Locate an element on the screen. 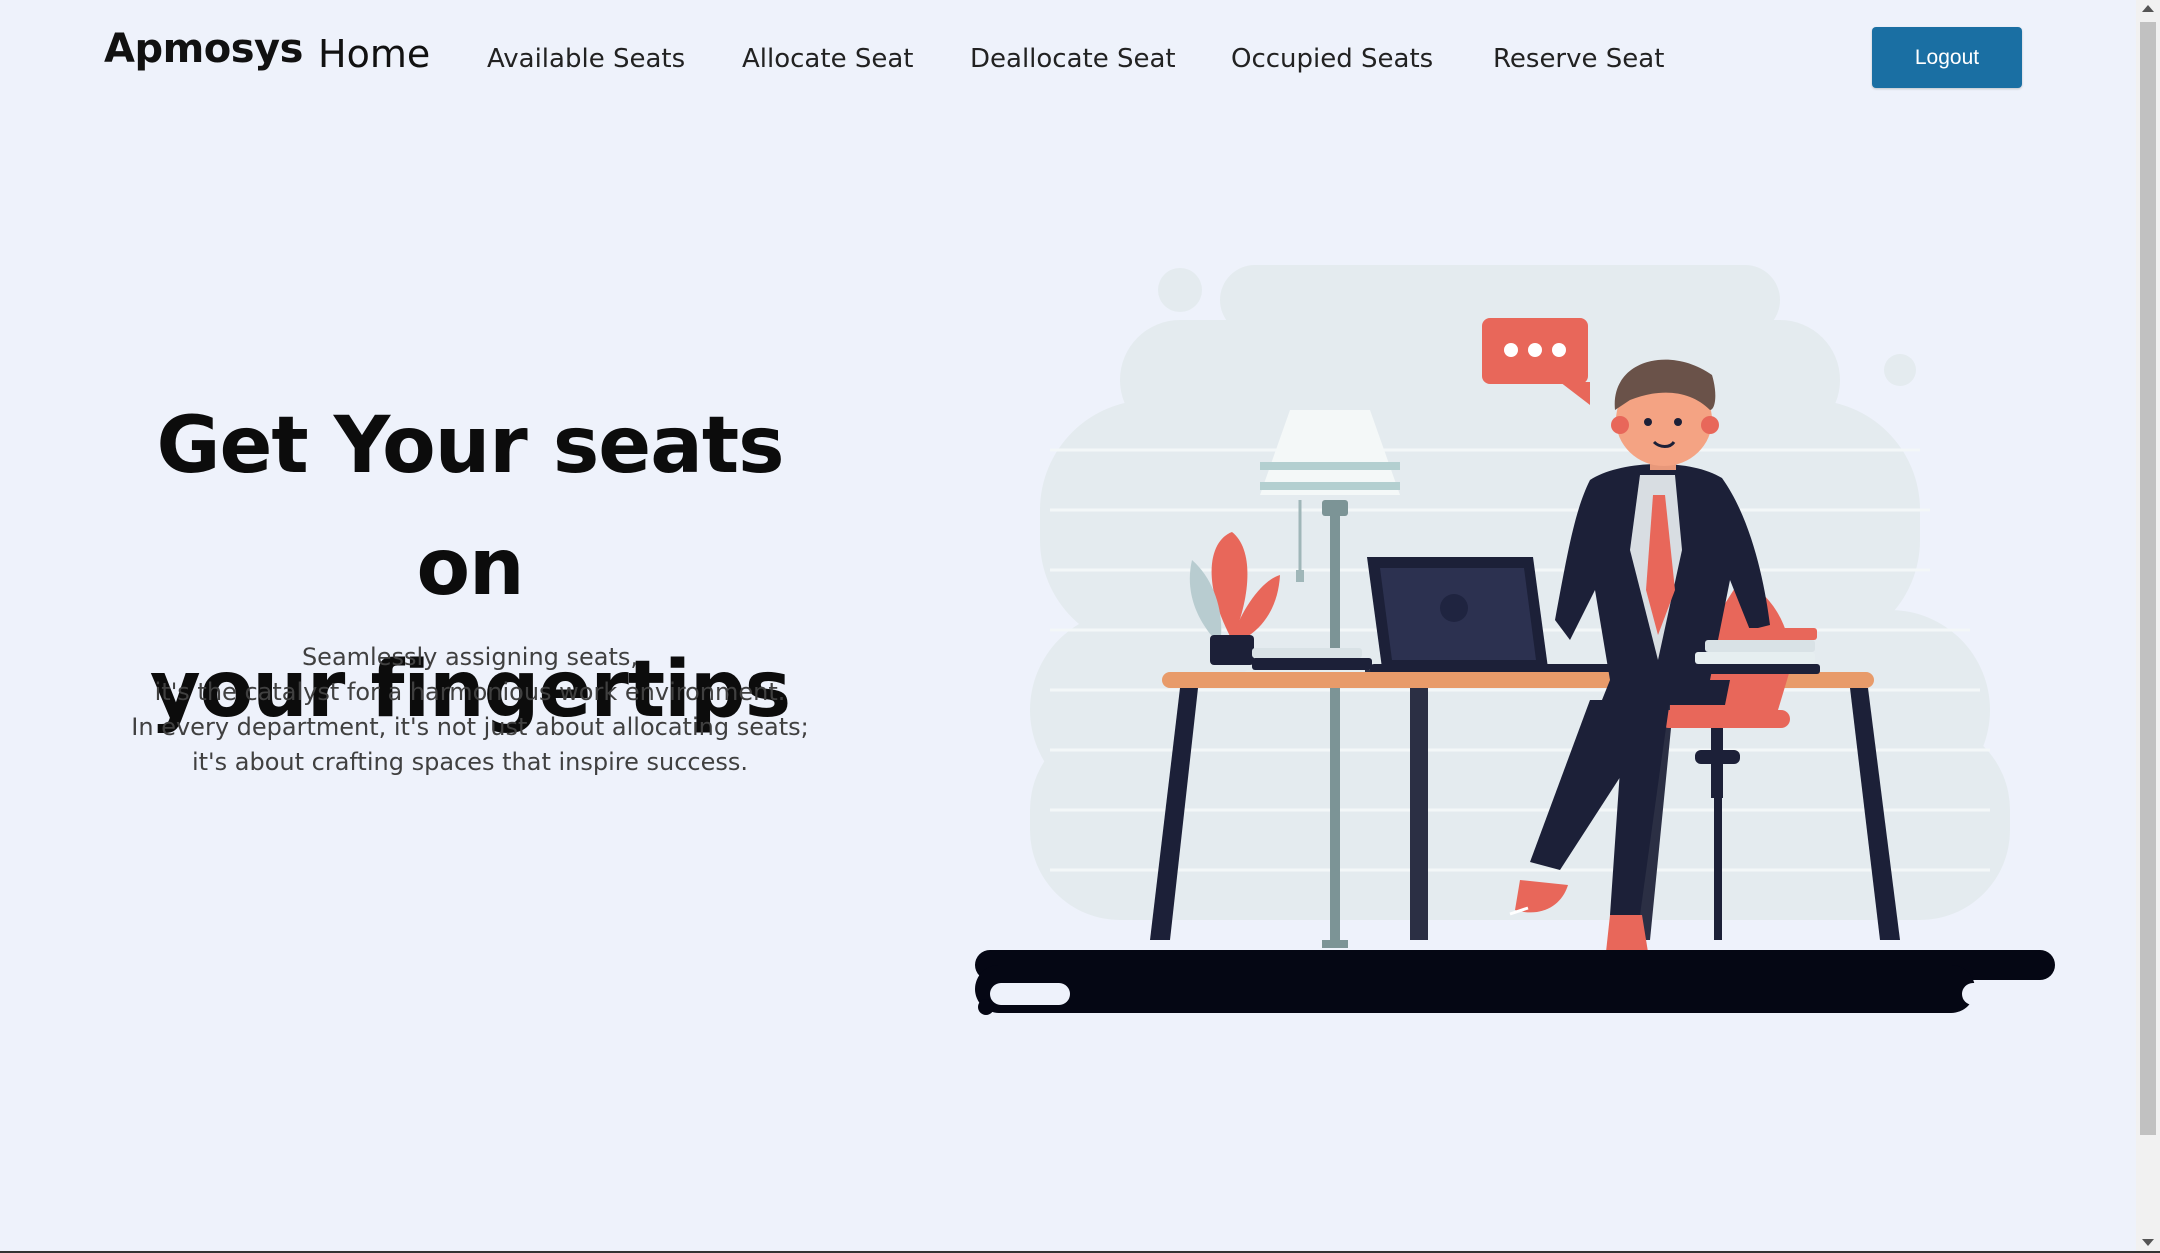 The image size is (2160, 1253). hero-subtitle-line: Seamlessly assigning seats, is located at coordinates (470, 657).